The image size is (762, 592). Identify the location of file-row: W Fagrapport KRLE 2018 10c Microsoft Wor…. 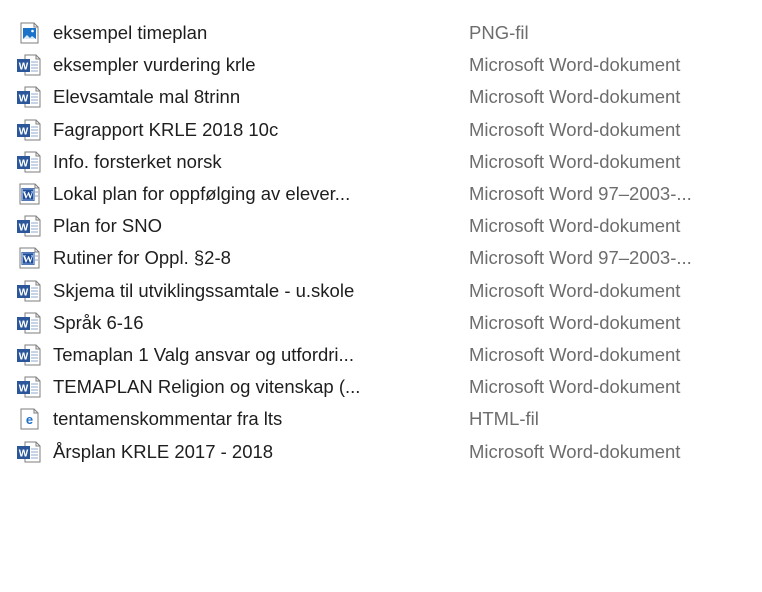
(381, 130).